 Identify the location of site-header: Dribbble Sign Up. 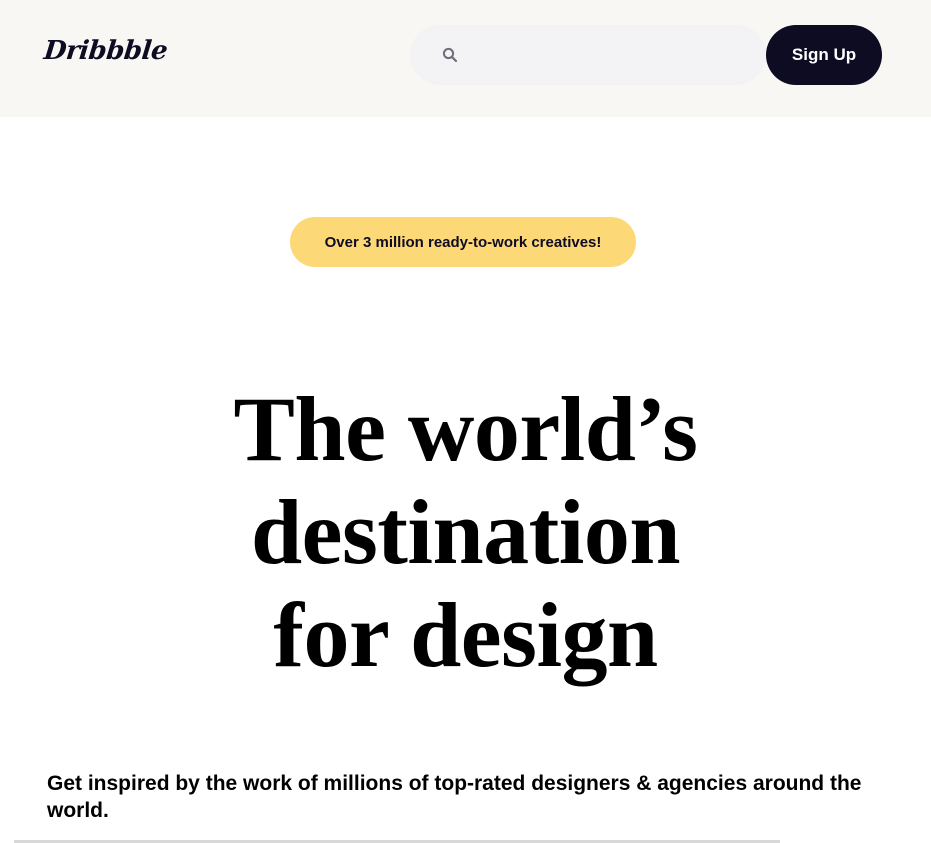
(465, 58).